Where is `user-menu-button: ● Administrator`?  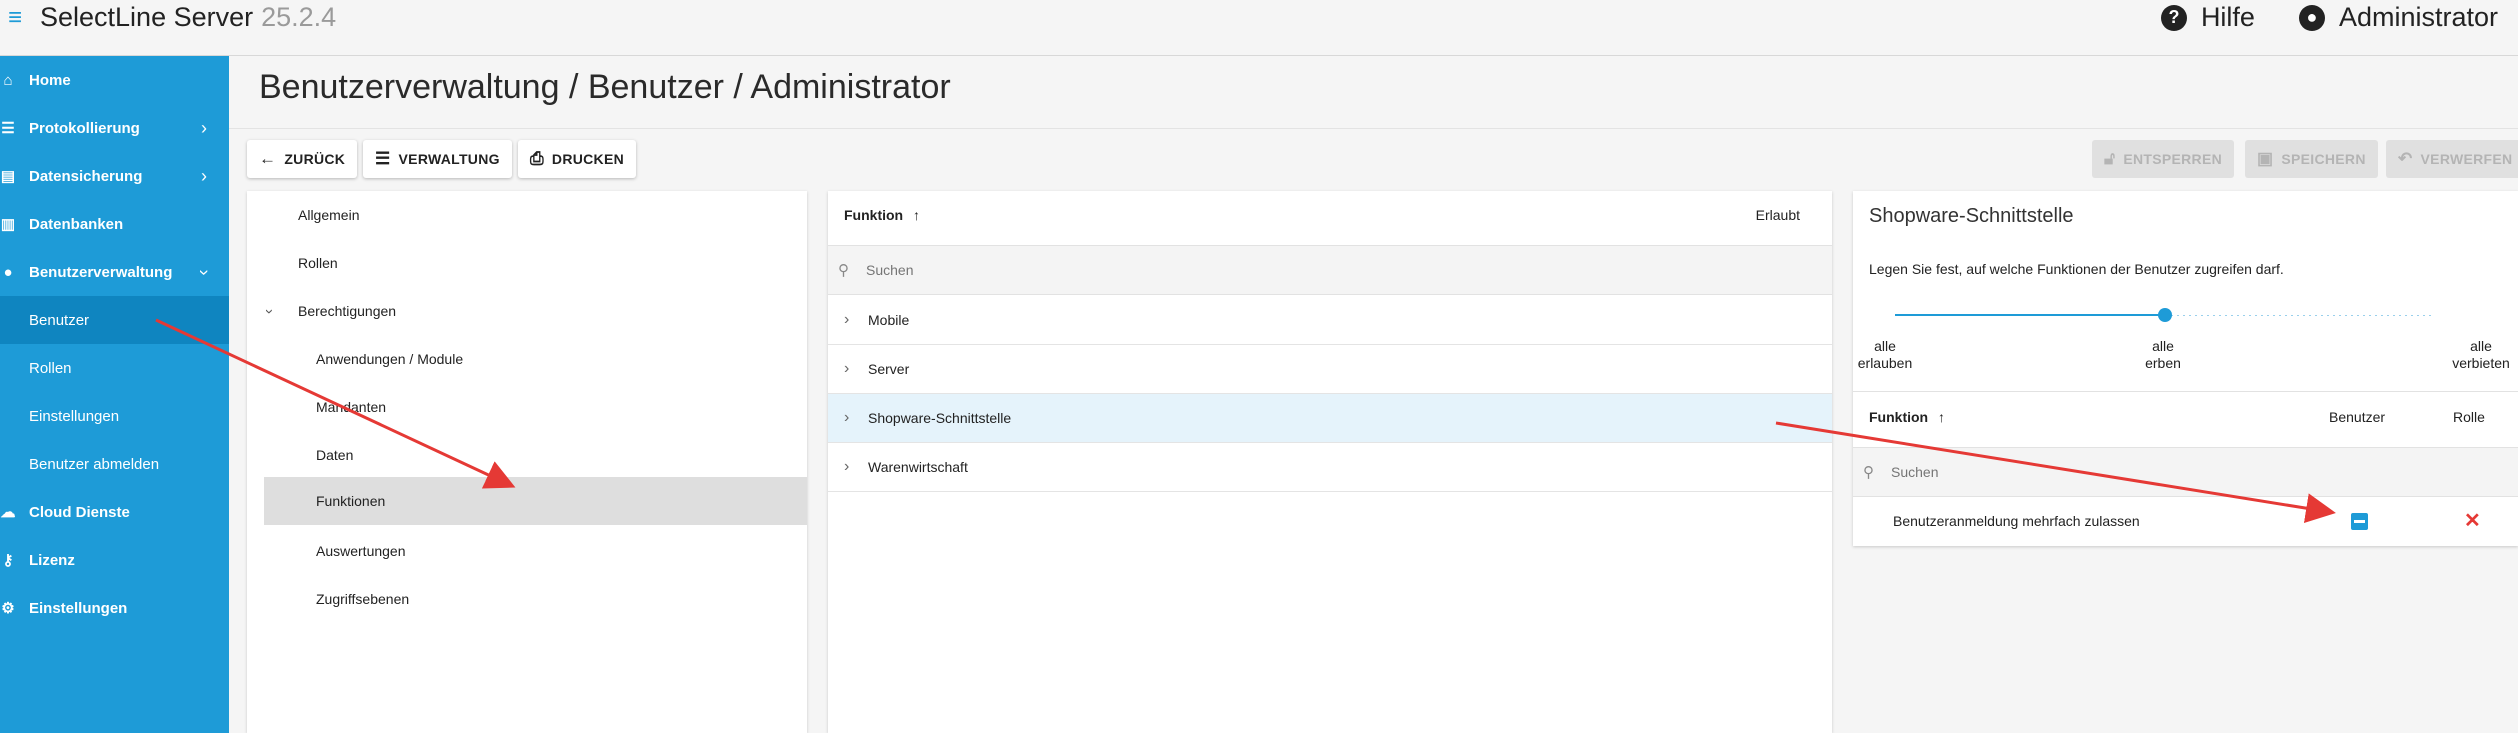
user-menu-button: ● Administrator is located at coordinates (2398, 17).